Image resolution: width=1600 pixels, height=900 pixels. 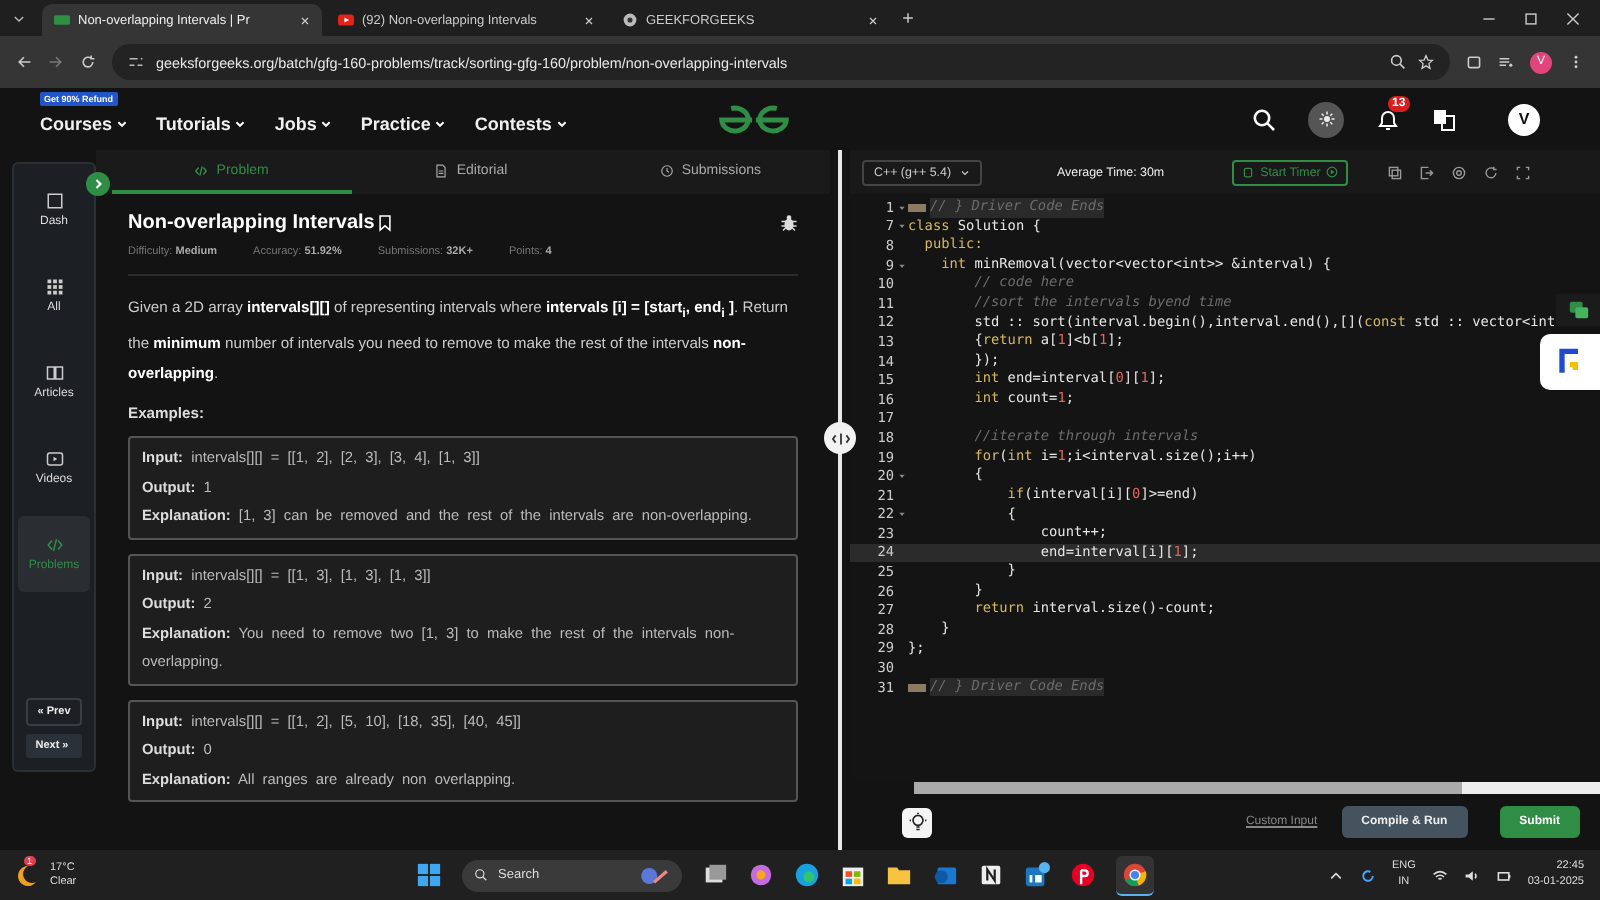 I want to click on battery-icon, so click(x=1503, y=875).